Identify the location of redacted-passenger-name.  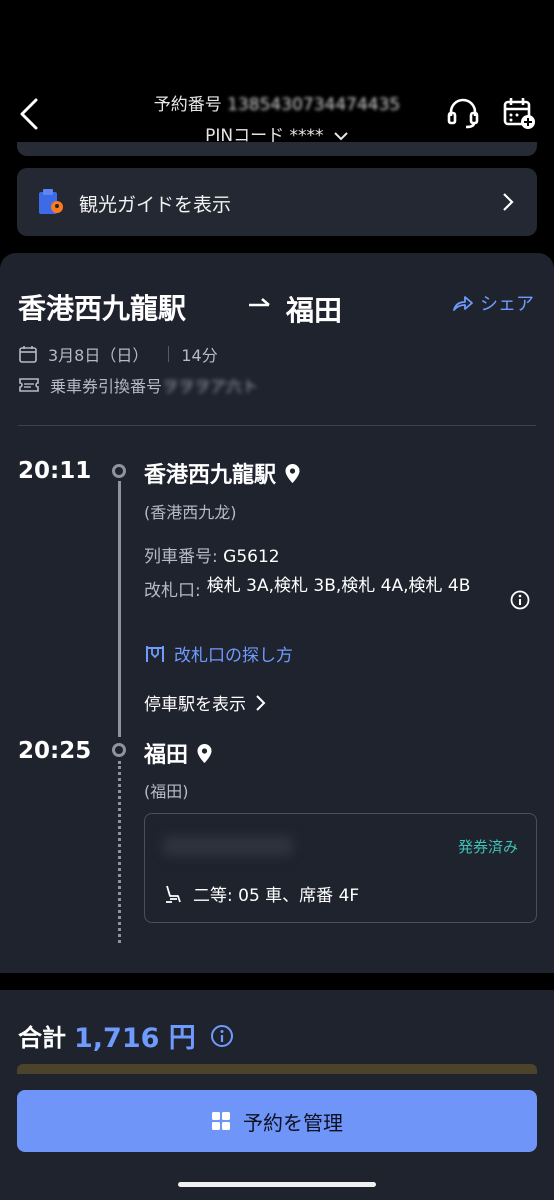
(228, 846).